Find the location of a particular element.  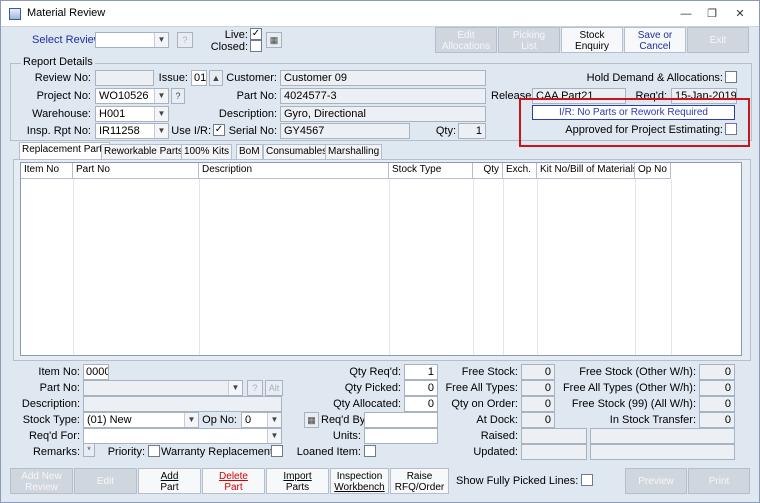

project-help-button: ? is located at coordinates (178, 96).